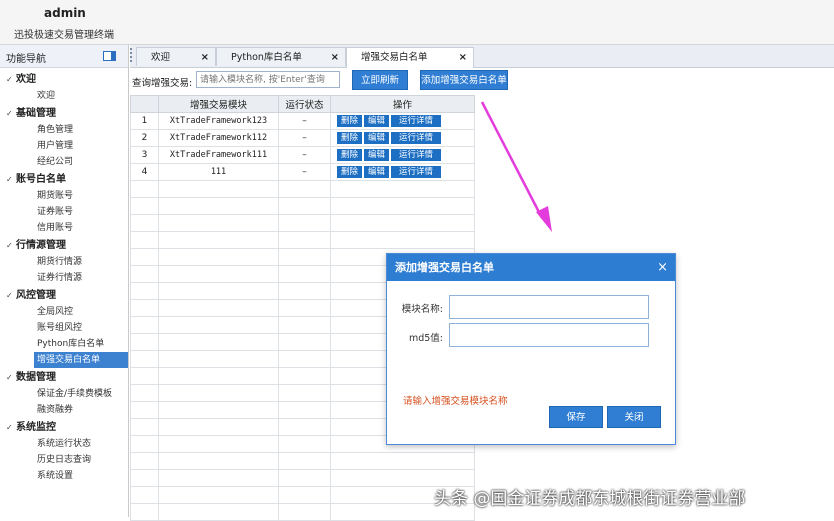 This screenshot has height=521, width=834. Describe the element at coordinates (109, 56) in the screenshot. I see `sidebar-collapse-icon` at that location.